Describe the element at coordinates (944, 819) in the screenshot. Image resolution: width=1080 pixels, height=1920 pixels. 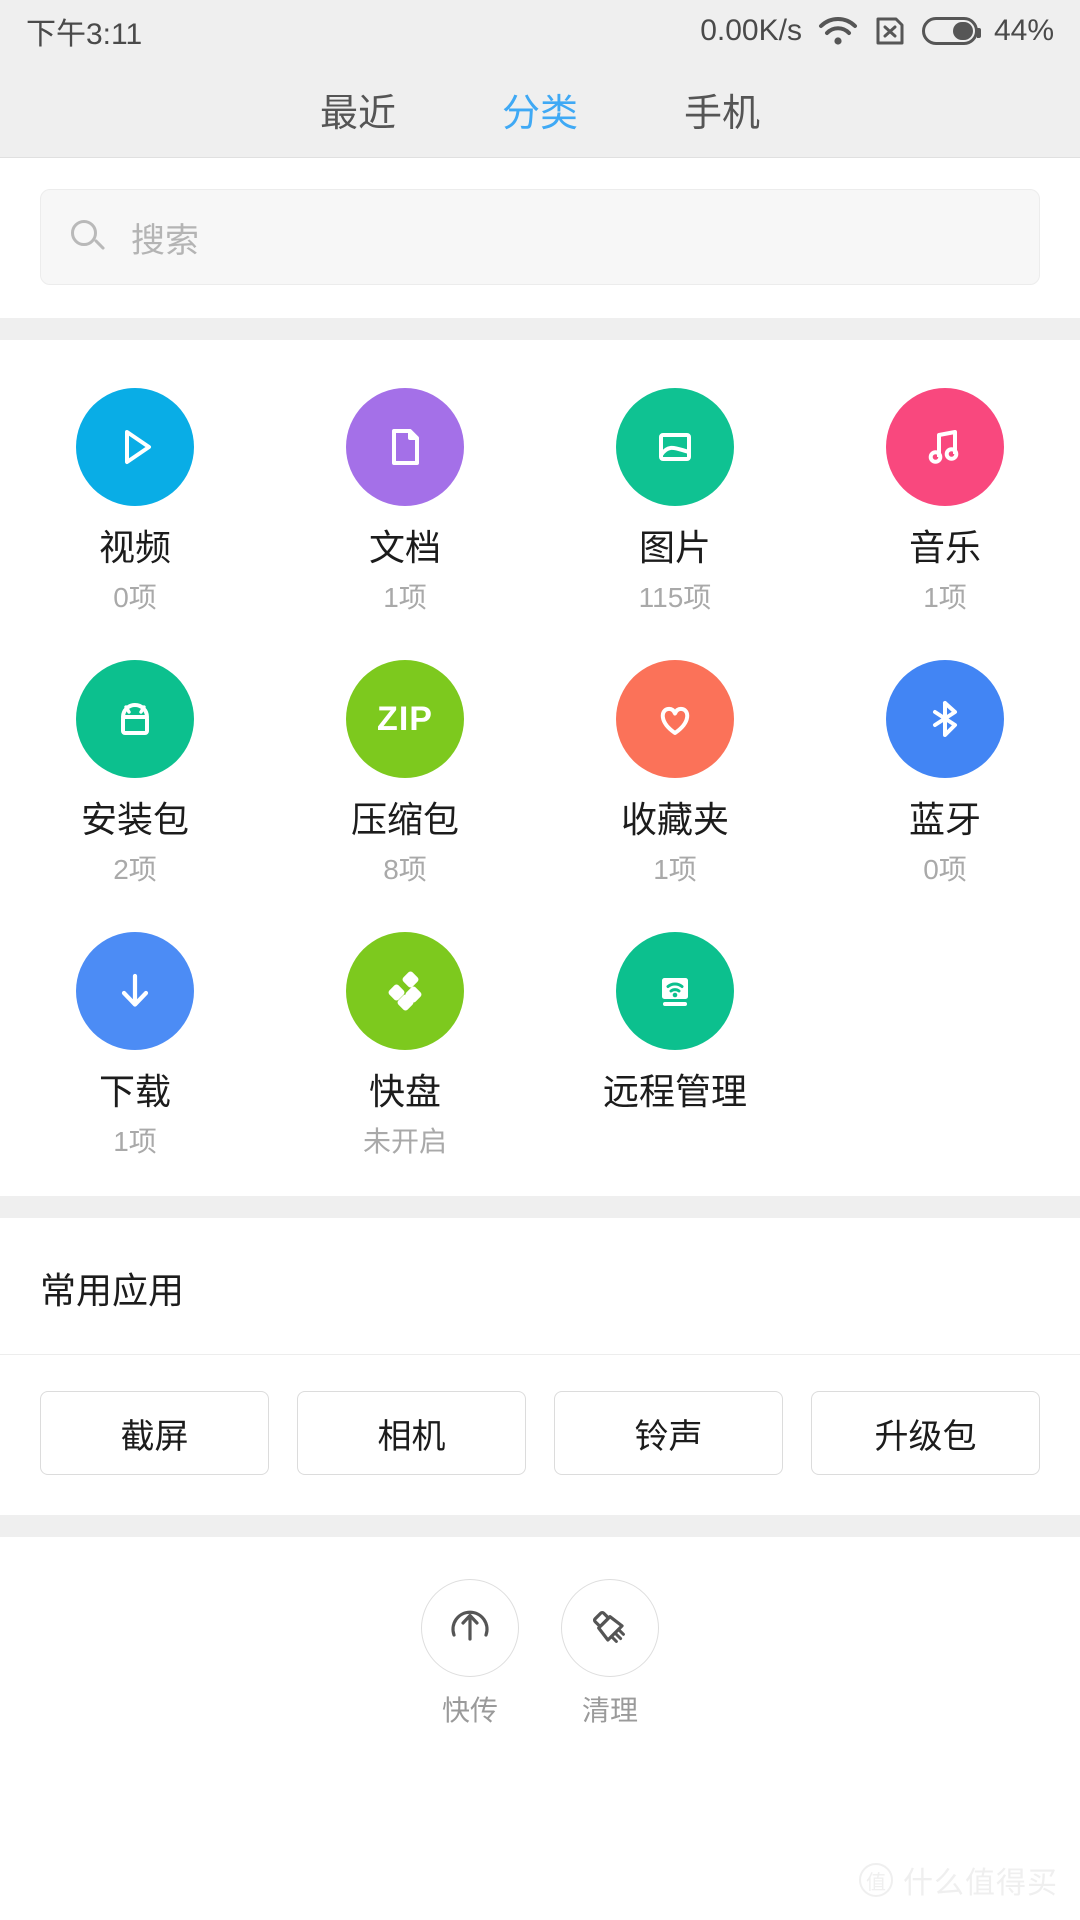
I see `category-label: 蓝牙` at that location.